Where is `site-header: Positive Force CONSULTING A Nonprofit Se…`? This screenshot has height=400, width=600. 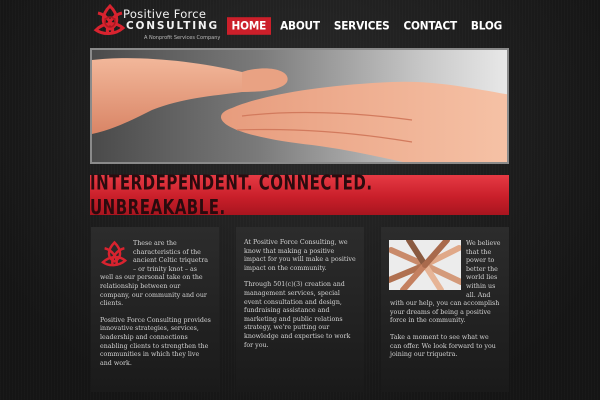
site-header: Positive Force CONSULTING A Nonprofit Se… is located at coordinates (300, 25).